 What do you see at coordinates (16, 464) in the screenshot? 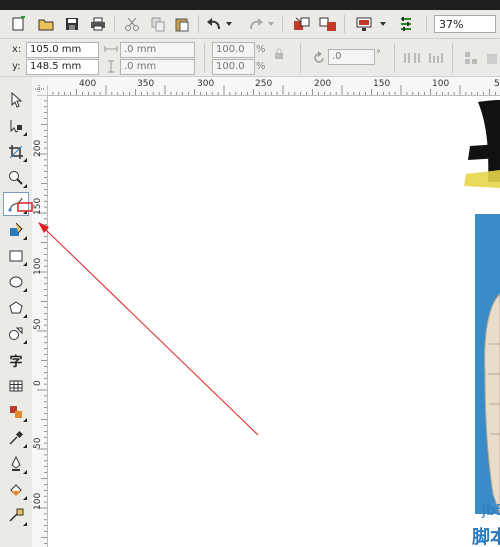
I see `outline-pen-icon` at bounding box center [16, 464].